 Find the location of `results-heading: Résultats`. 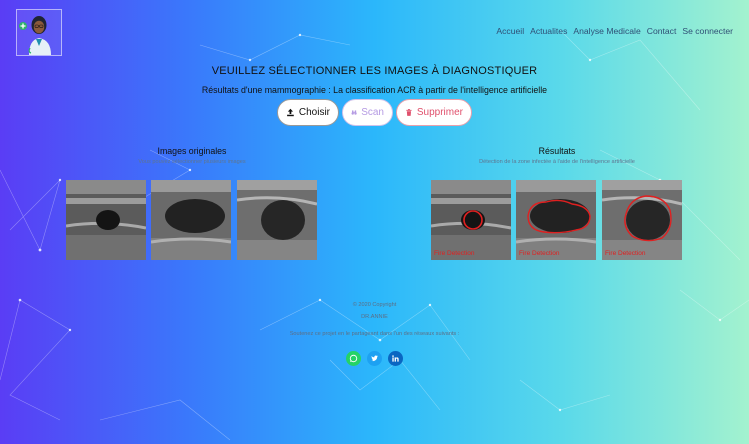

results-heading: Résultats is located at coordinates (557, 151).